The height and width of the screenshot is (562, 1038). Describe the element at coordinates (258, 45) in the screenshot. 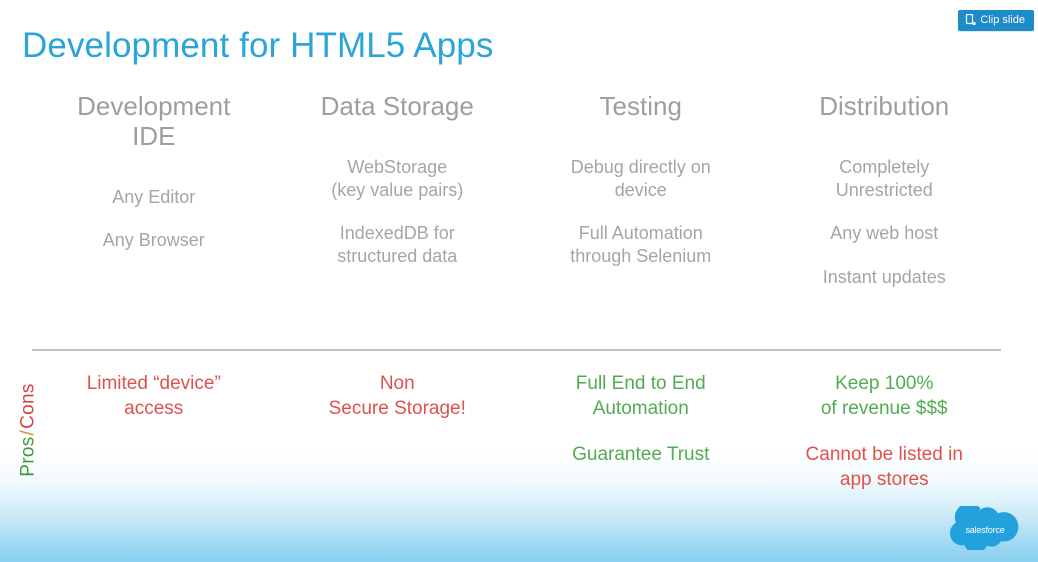

I see `slide-title: Development for HTML5 Apps` at that location.